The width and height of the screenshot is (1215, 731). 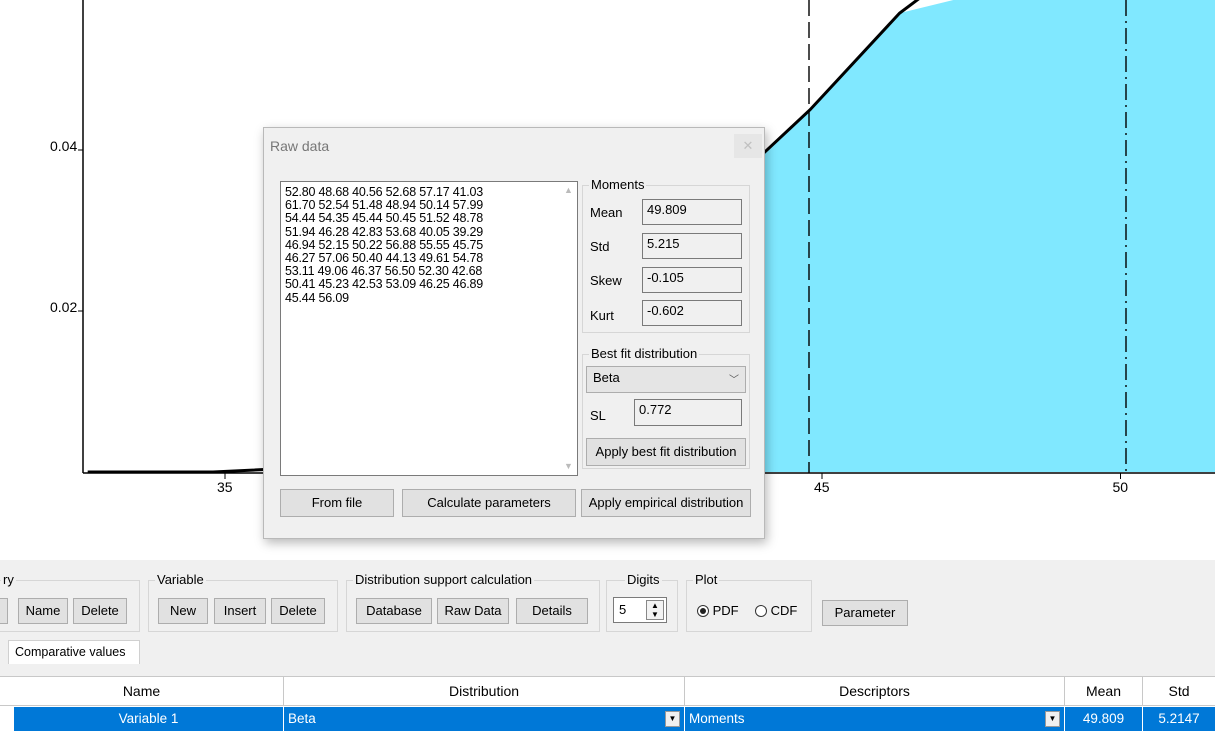 I want to click on header-mean: Mean, so click(x=1104, y=691).